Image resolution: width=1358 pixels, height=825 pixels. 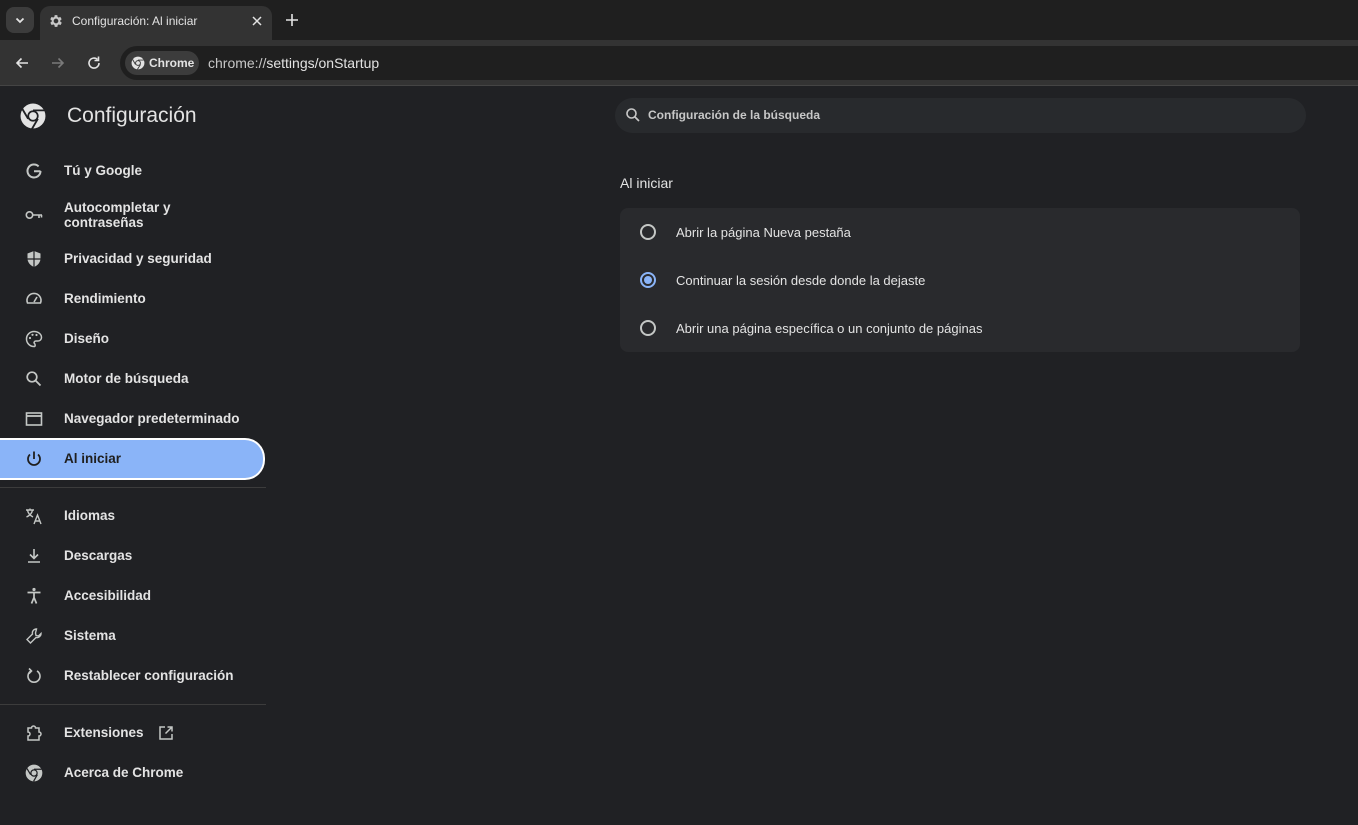 I want to click on chrome-logo-icon, so click(x=33, y=116).